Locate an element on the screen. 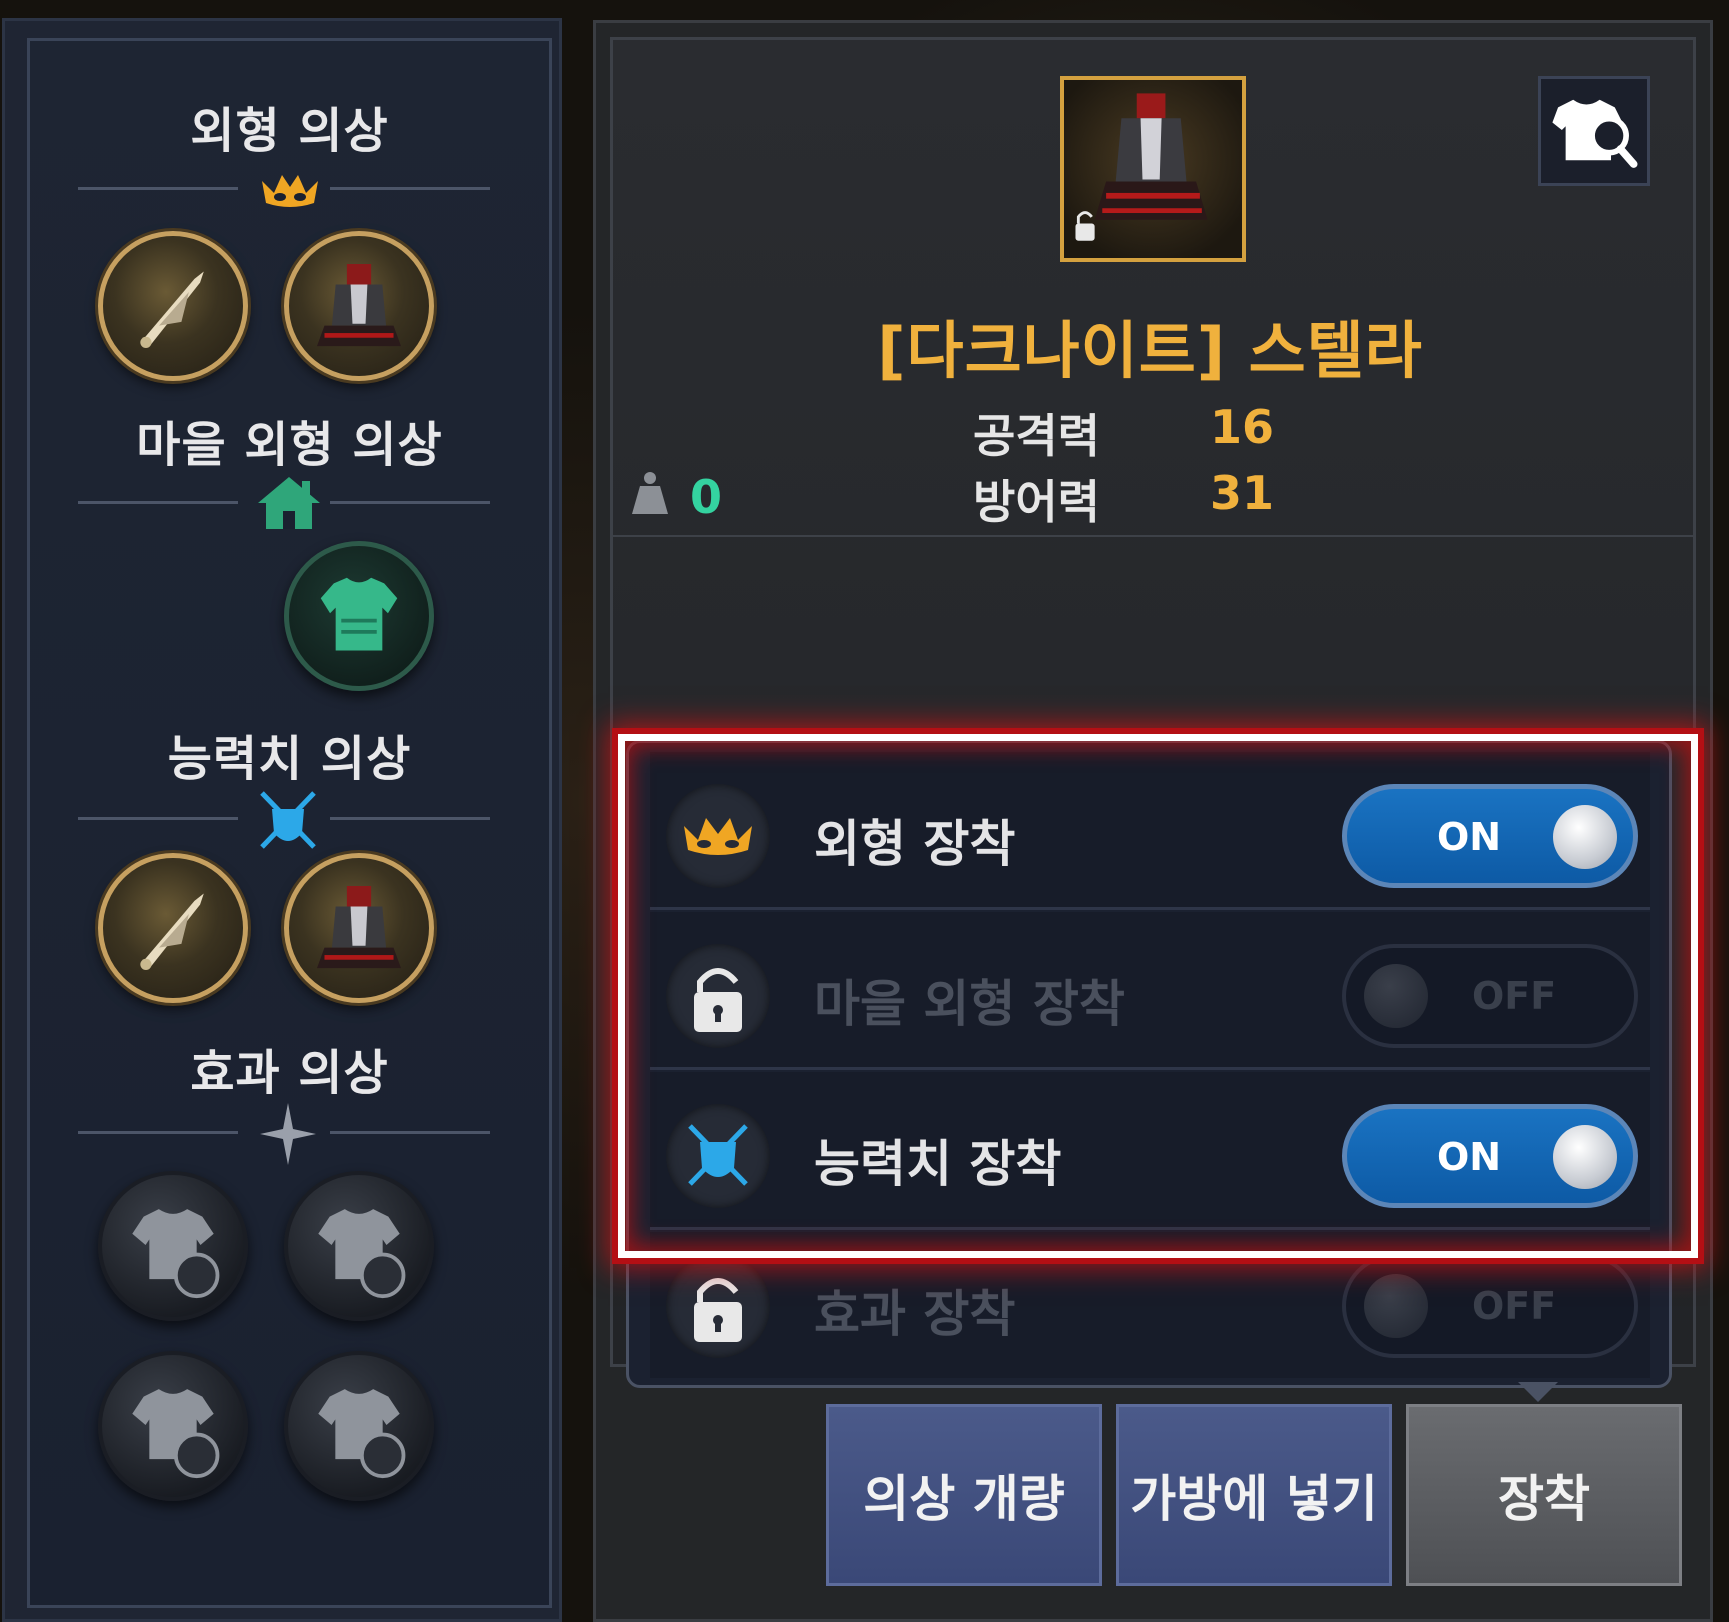 The width and height of the screenshot is (1729, 1622). item-icon is located at coordinates (1153, 169).